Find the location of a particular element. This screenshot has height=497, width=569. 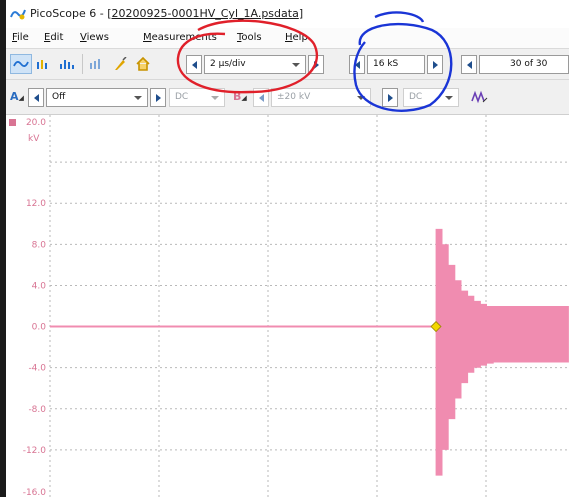

menu-bar: File Edit Views Measurements Tools Help is located at coordinates (287, 38).